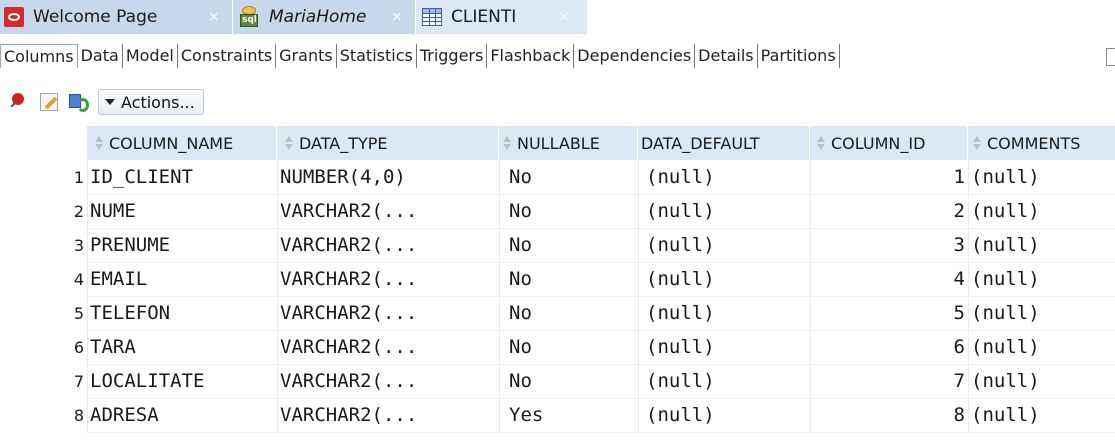 This screenshot has height=448, width=1115. I want to click on subtab-grants: Grants, so click(306, 56).